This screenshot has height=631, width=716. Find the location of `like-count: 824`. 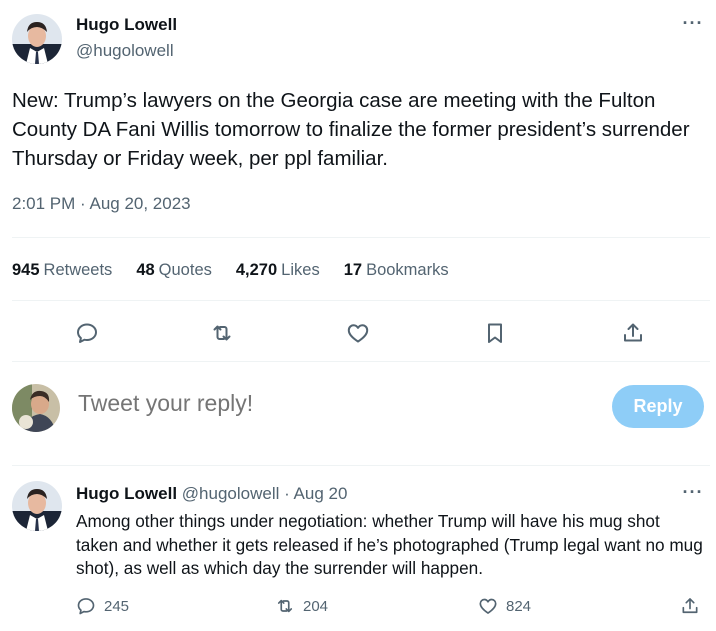

like-count: 824 is located at coordinates (519, 606).